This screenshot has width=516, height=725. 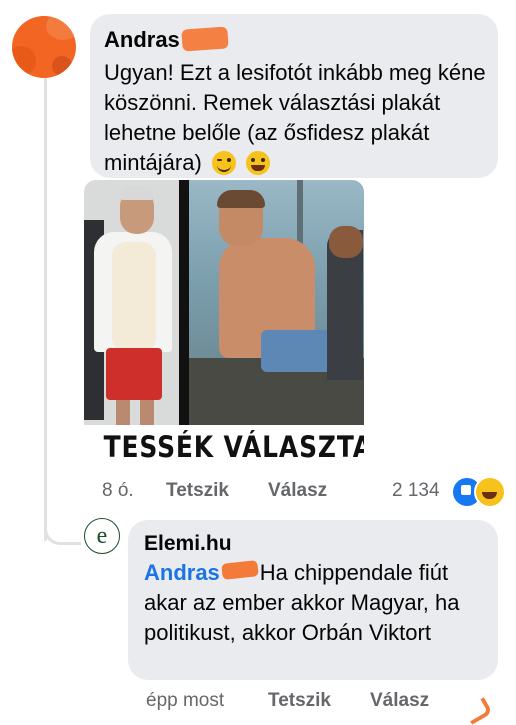 What do you see at coordinates (184, 302) in the screenshot?
I see `image-divider` at bounding box center [184, 302].